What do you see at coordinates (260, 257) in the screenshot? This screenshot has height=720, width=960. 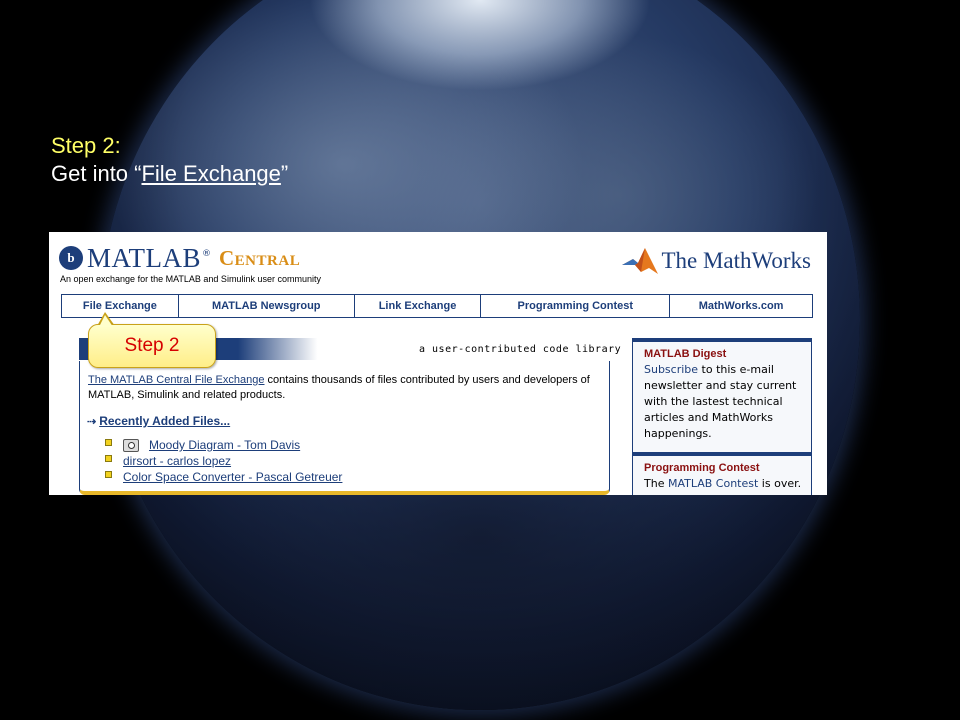 I see `logo-central-text: Central` at bounding box center [260, 257].